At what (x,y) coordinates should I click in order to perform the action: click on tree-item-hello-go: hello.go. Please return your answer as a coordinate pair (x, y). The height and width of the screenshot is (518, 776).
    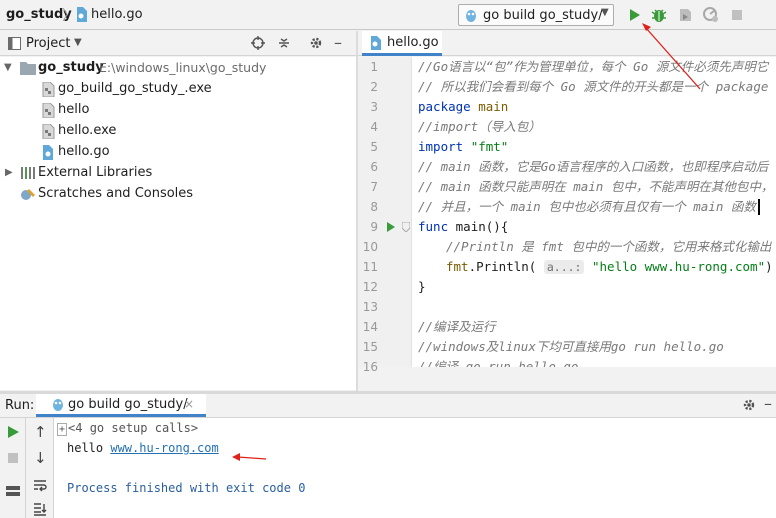
    Looking at the image, I should click on (178, 152).